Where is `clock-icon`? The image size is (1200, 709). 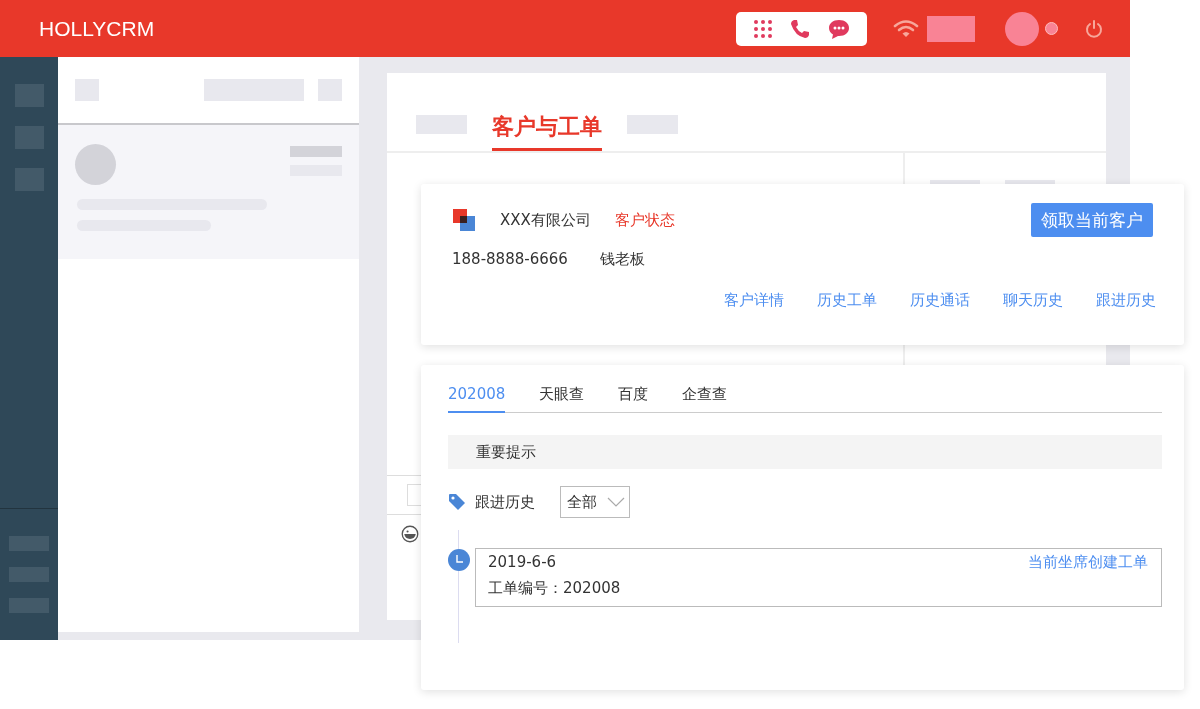
clock-icon is located at coordinates (459, 560).